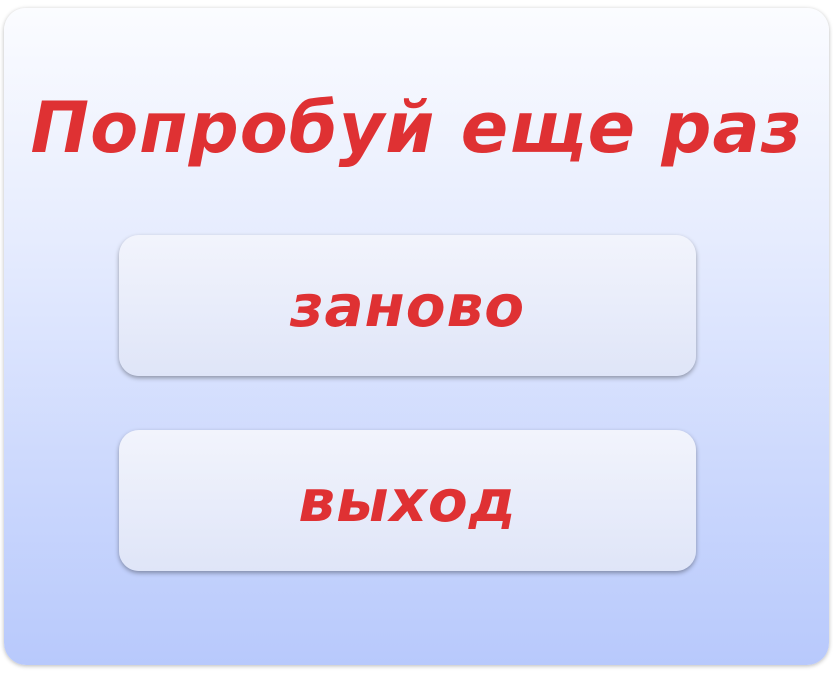 The image size is (833, 673). I want to click on retry-button-label: заново, so click(407, 305).